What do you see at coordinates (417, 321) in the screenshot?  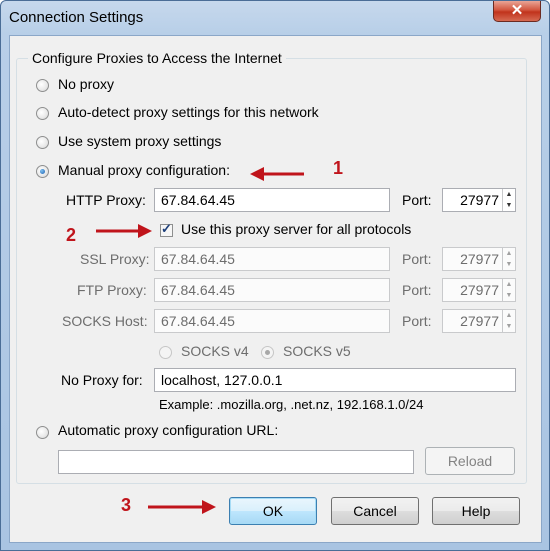 I see `socks-port-label: Port:` at bounding box center [417, 321].